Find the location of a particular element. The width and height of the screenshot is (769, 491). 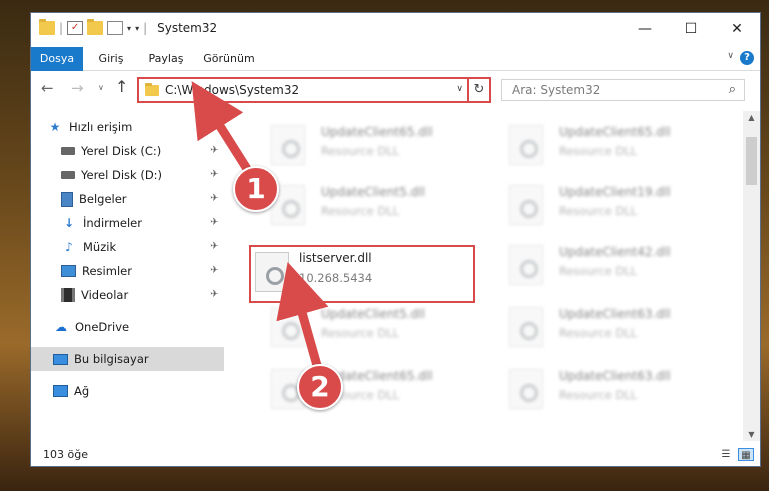

vertical-scrollbar: ▲ ▼ is located at coordinates (751, 276).